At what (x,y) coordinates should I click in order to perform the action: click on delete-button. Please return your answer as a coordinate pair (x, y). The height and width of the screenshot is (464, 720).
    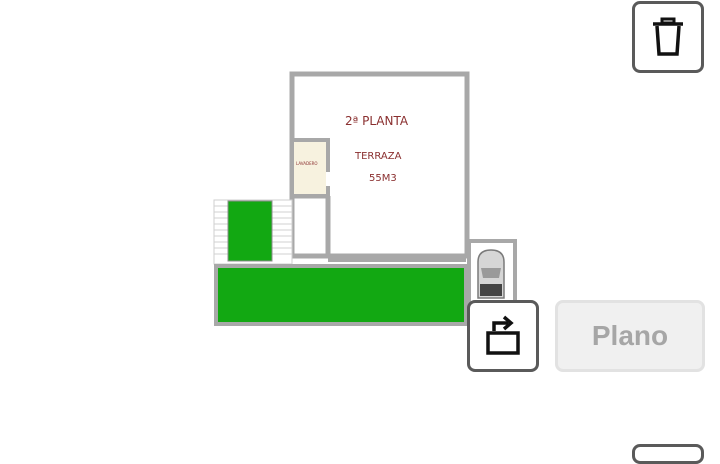
    Looking at the image, I should click on (668, 37).